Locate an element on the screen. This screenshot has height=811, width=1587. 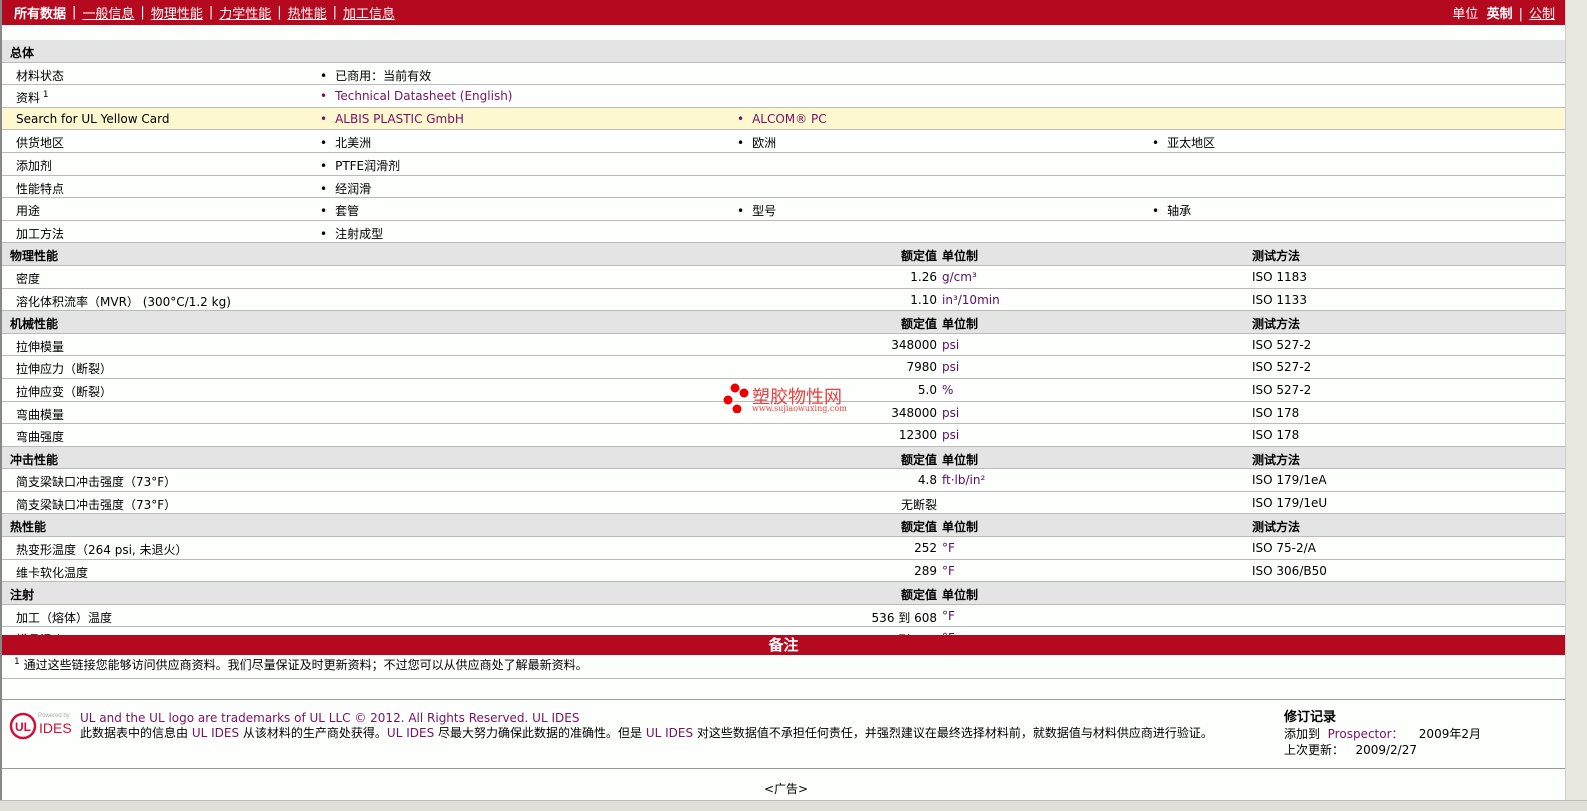
tab-physical: 物理性能 is located at coordinates (177, 12).